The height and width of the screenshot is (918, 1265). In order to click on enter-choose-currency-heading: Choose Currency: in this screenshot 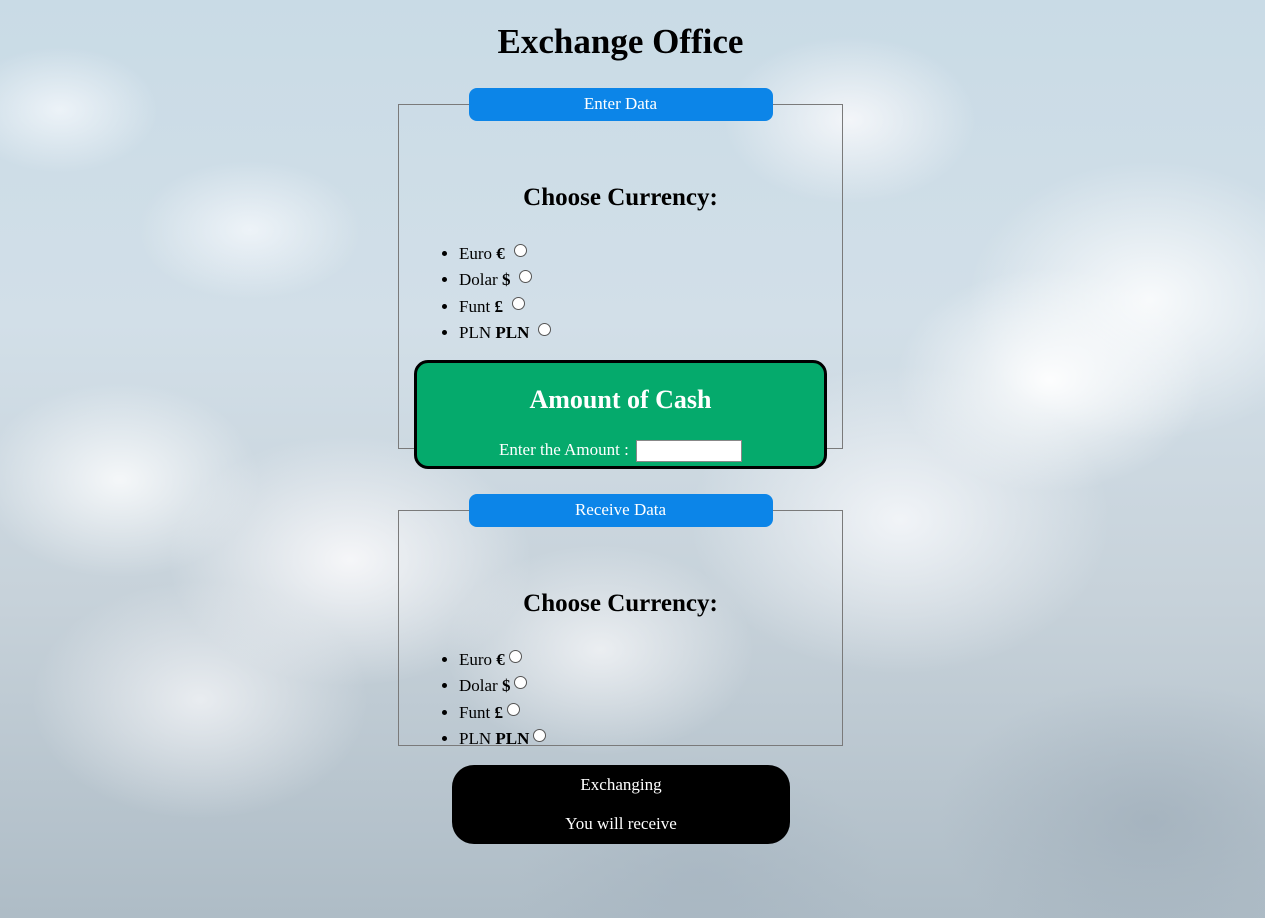, I will do `click(620, 197)`.